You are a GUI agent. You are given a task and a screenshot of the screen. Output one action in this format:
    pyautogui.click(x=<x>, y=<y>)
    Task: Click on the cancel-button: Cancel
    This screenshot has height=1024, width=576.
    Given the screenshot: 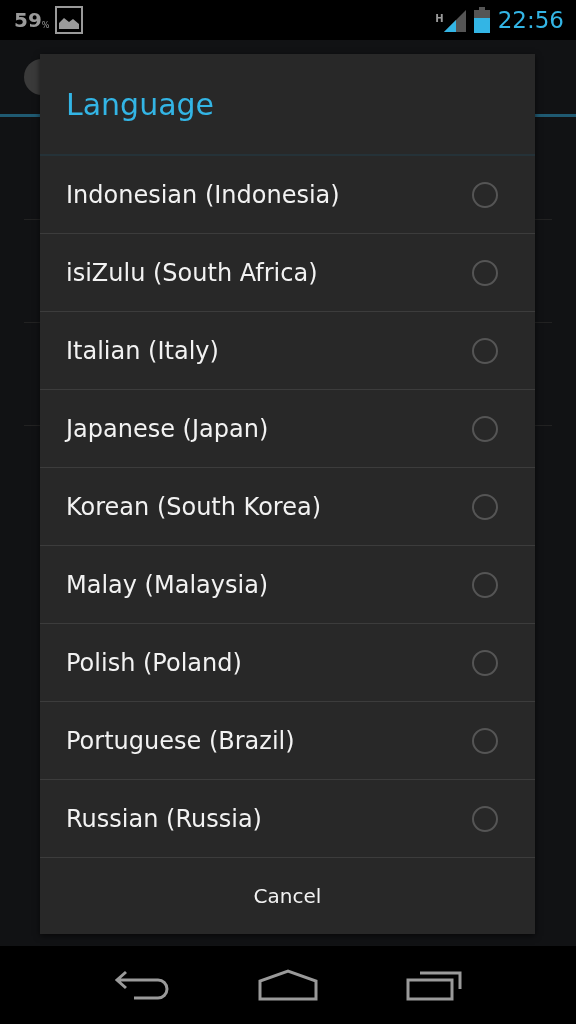 What is the action you would take?
    pyautogui.click(x=287, y=896)
    